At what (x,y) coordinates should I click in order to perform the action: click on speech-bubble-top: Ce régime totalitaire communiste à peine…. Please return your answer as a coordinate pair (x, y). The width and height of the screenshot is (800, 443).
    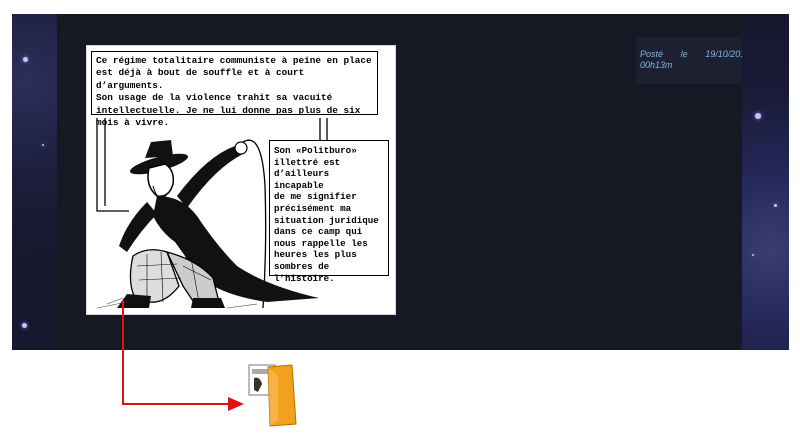
    Looking at the image, I should click on (234, 89).